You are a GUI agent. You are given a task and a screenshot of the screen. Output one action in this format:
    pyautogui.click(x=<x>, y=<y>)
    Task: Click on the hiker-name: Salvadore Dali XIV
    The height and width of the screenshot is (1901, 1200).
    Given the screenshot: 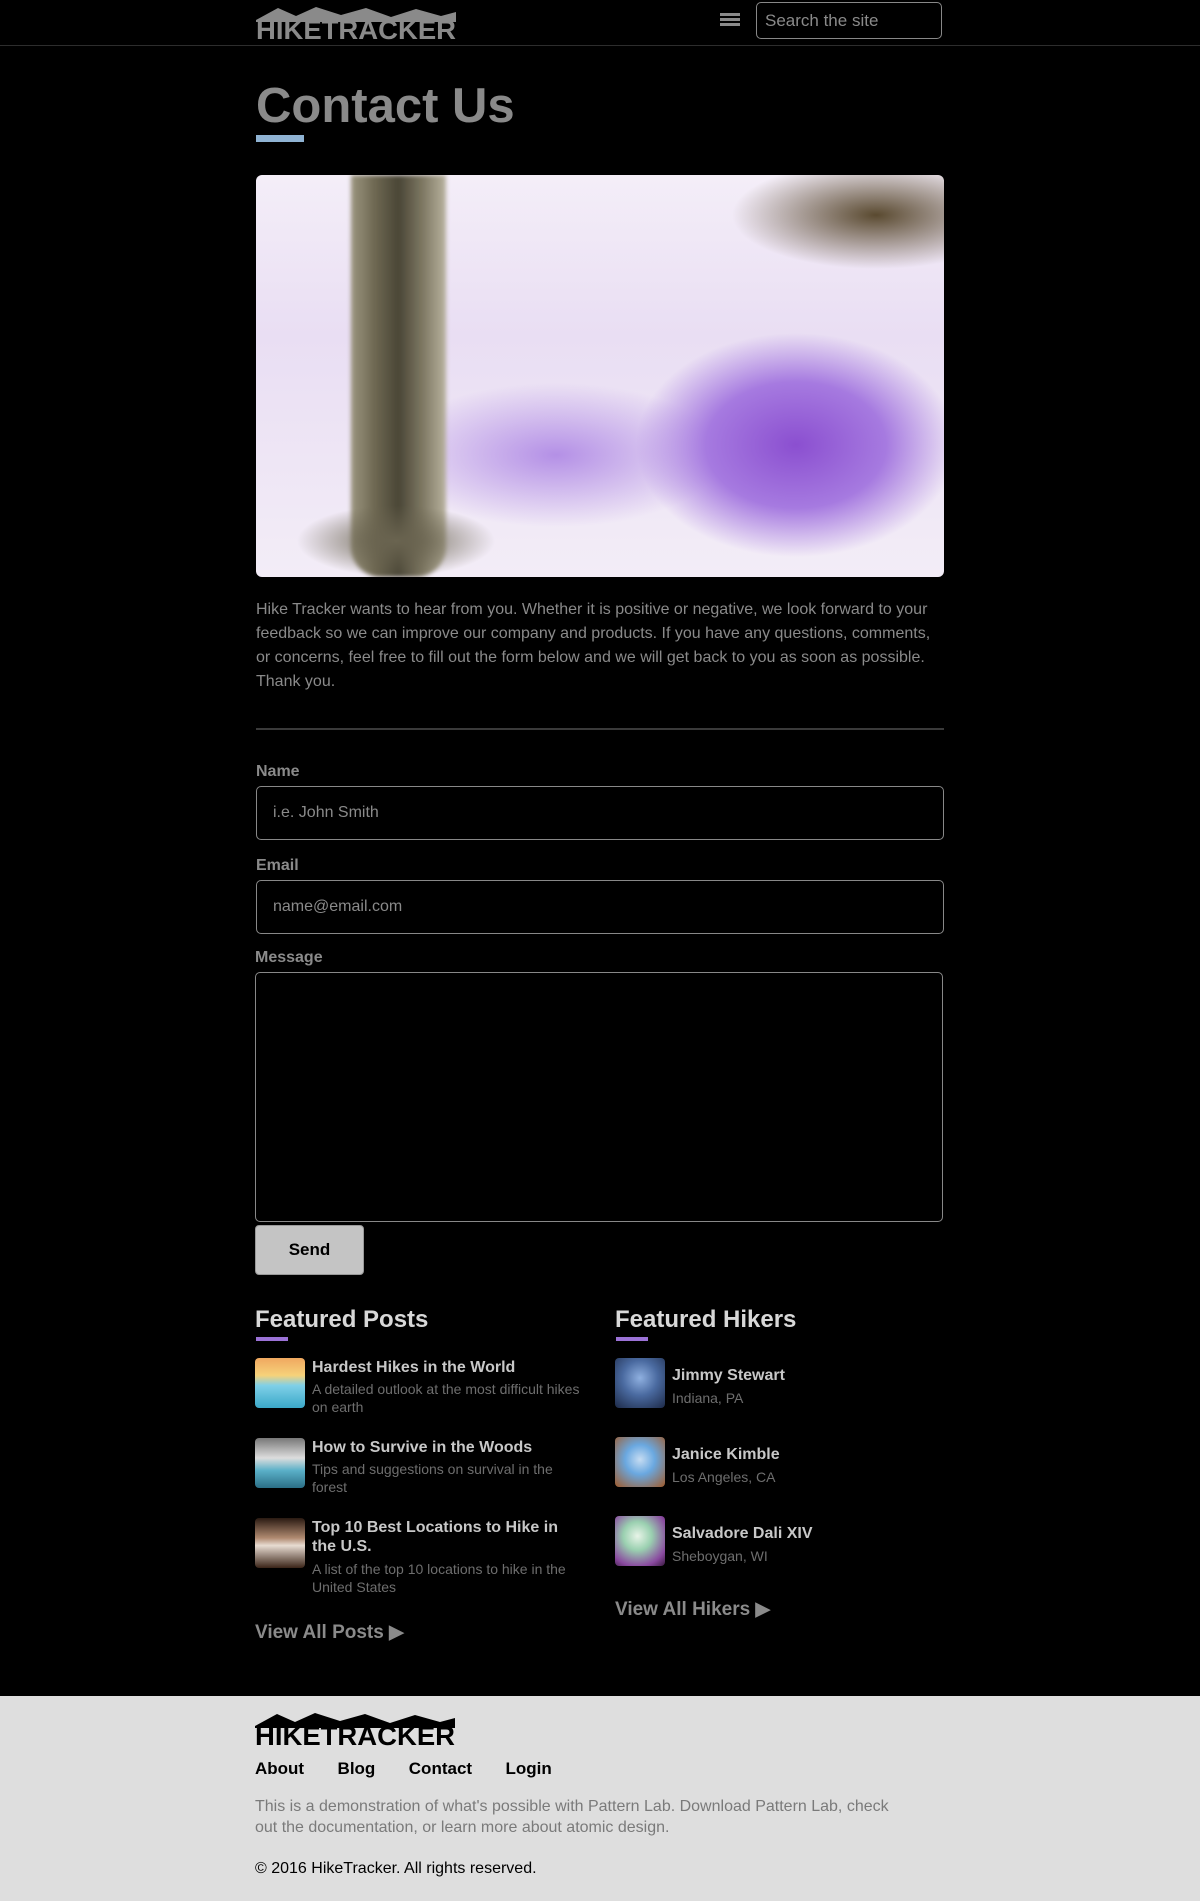 What is the action you would take?
    pyautogui.click(x=807, y=1533)
    